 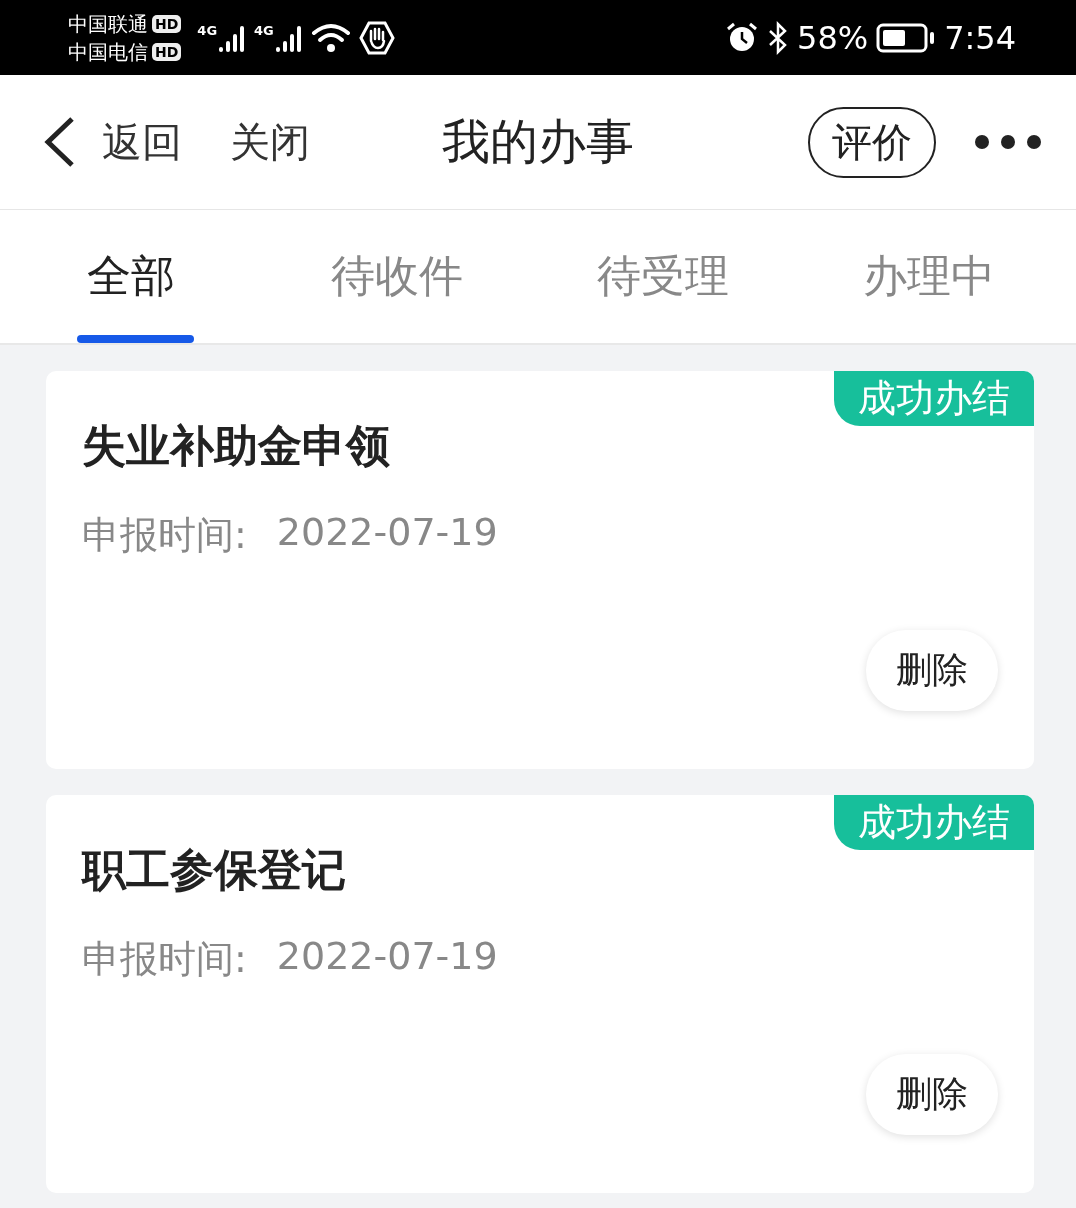 What do you see at coordinates (236, 446) in the screenshot?
I see `card-title: 失业补助金申领` at bounding box center [236, 446].